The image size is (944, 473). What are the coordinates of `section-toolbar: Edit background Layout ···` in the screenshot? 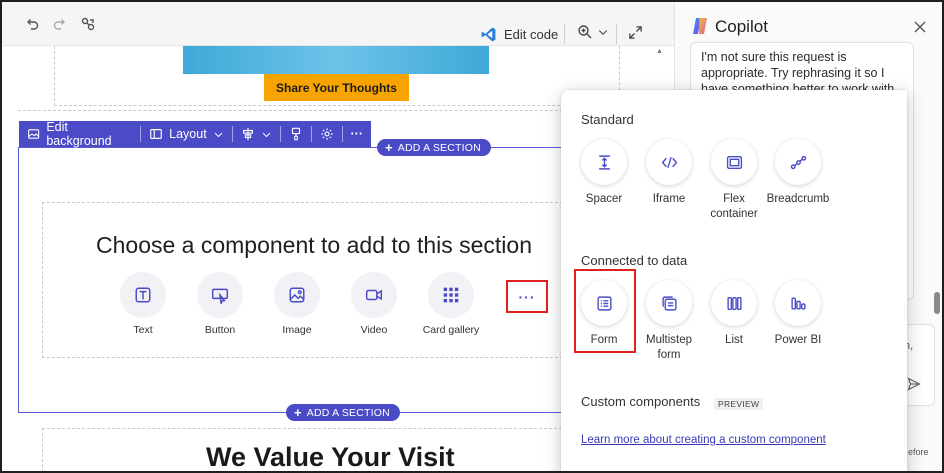 It's located at (195, 134).